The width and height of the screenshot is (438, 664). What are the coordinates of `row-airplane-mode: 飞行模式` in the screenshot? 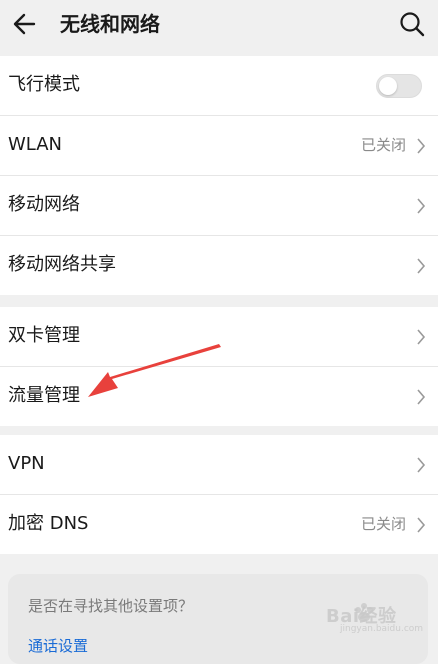 It's located at (219, 86).